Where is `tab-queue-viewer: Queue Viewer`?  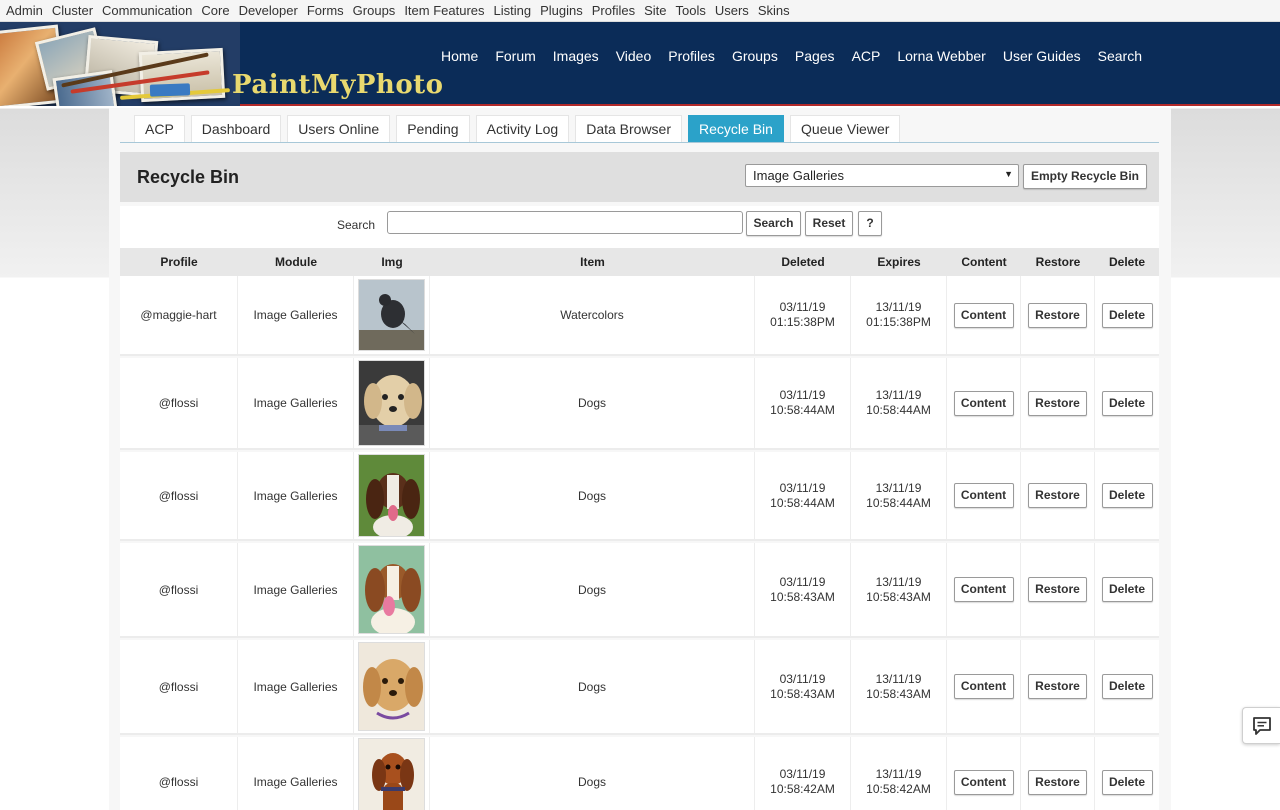
tab-queue-viewer: Queue Viewer is located at coordinates (845, 128).